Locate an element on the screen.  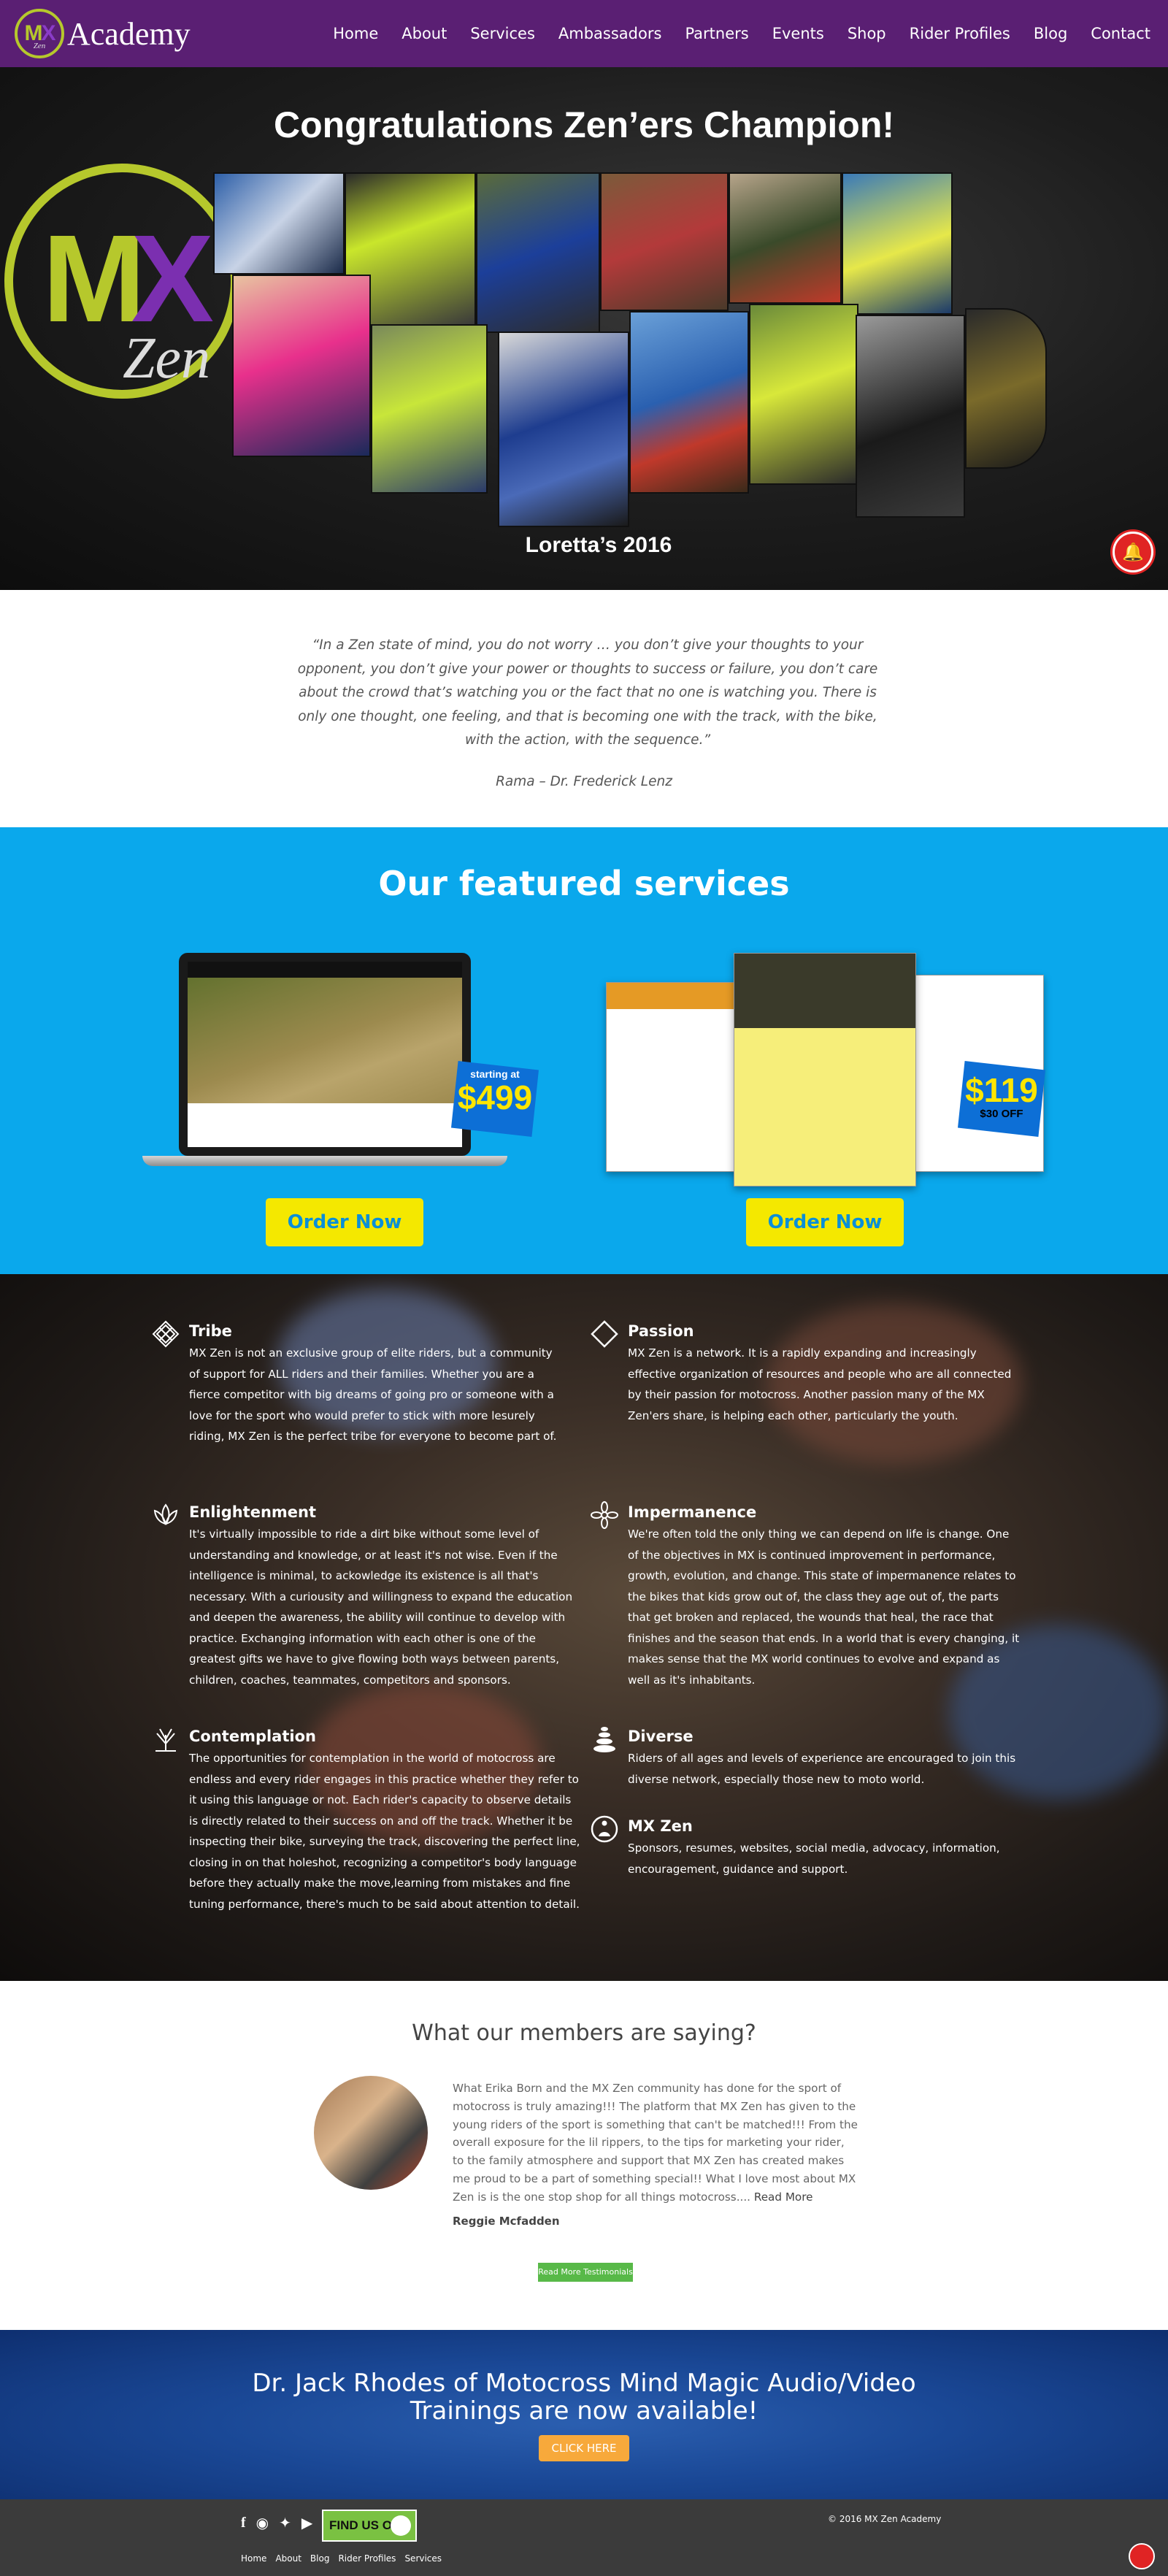
site-logo: MX Zen Academy is located at coordinates (103, 33).